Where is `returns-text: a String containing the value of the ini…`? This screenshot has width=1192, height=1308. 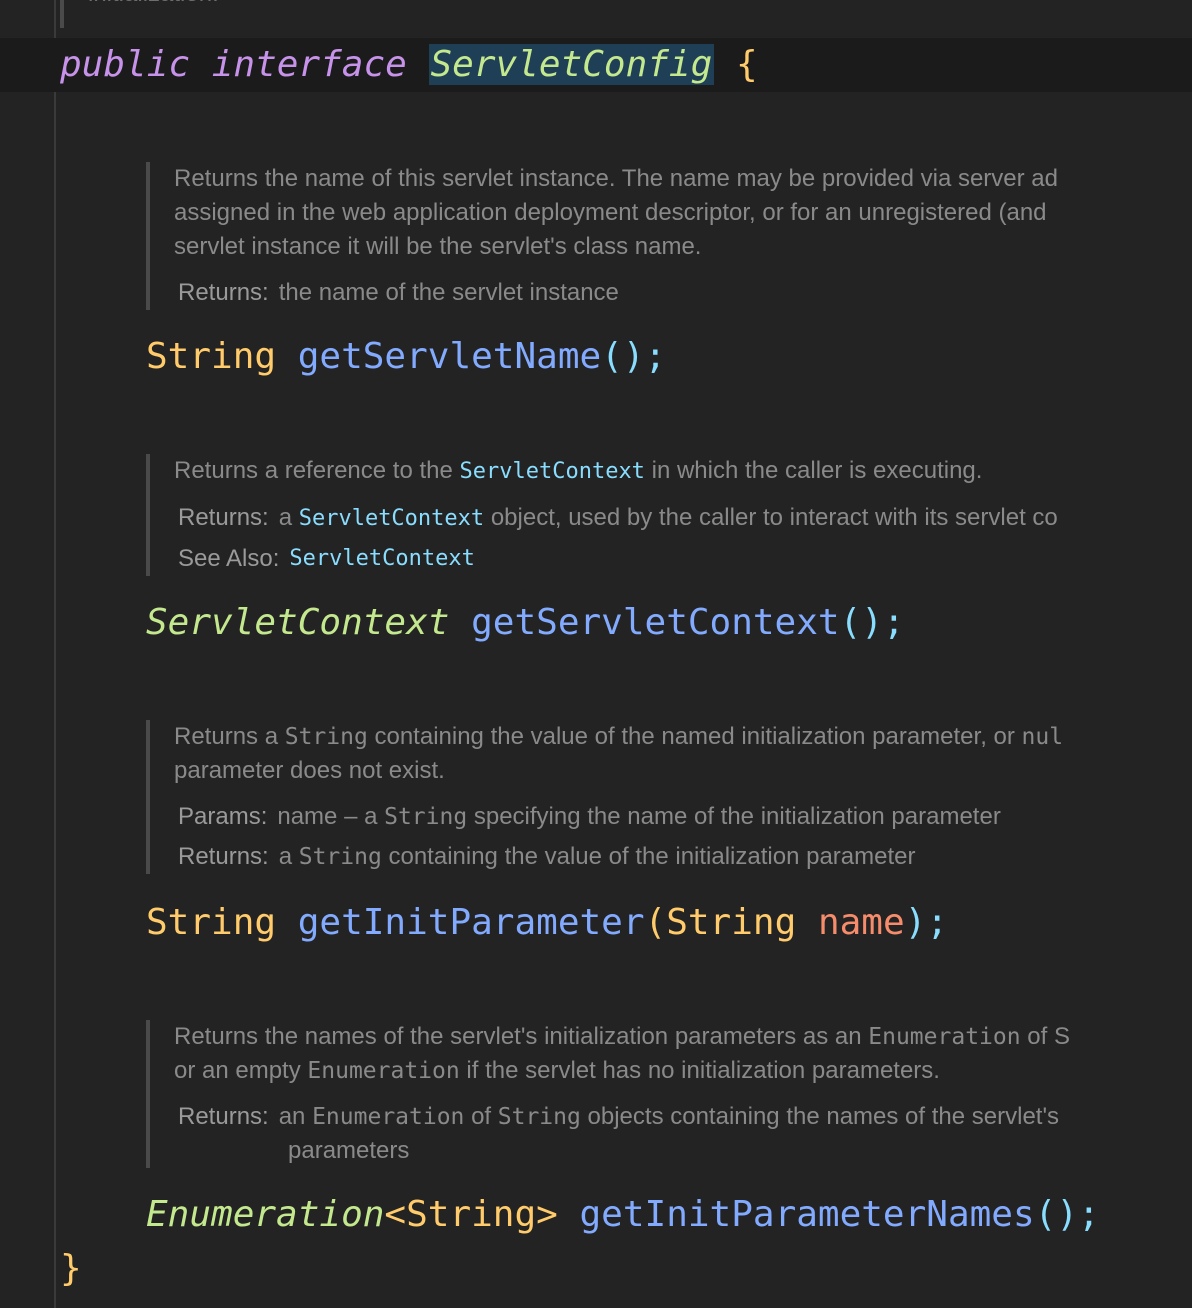 returns-text: a String containing the value of the ini… is located at coordinates (597, 857).